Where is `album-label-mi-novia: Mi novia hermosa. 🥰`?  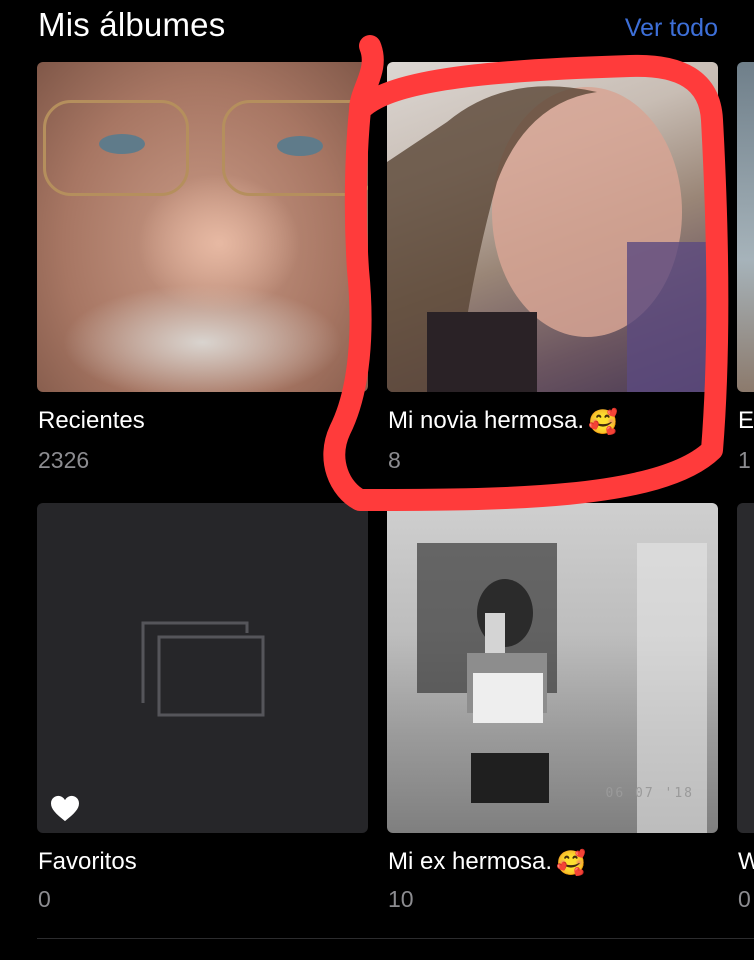
album-label-mi-novia: Mi novia hermosa. 🥰 is located at coordinates (503, 422).